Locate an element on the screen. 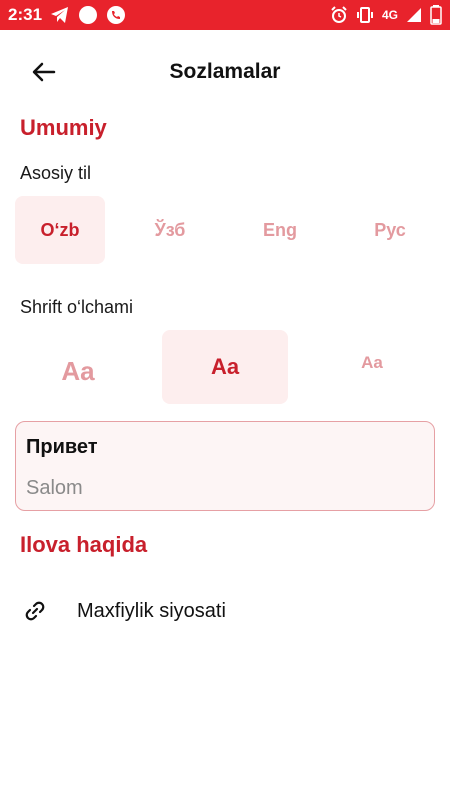  font-size-large: Aa is located at coordinates (78, 367).